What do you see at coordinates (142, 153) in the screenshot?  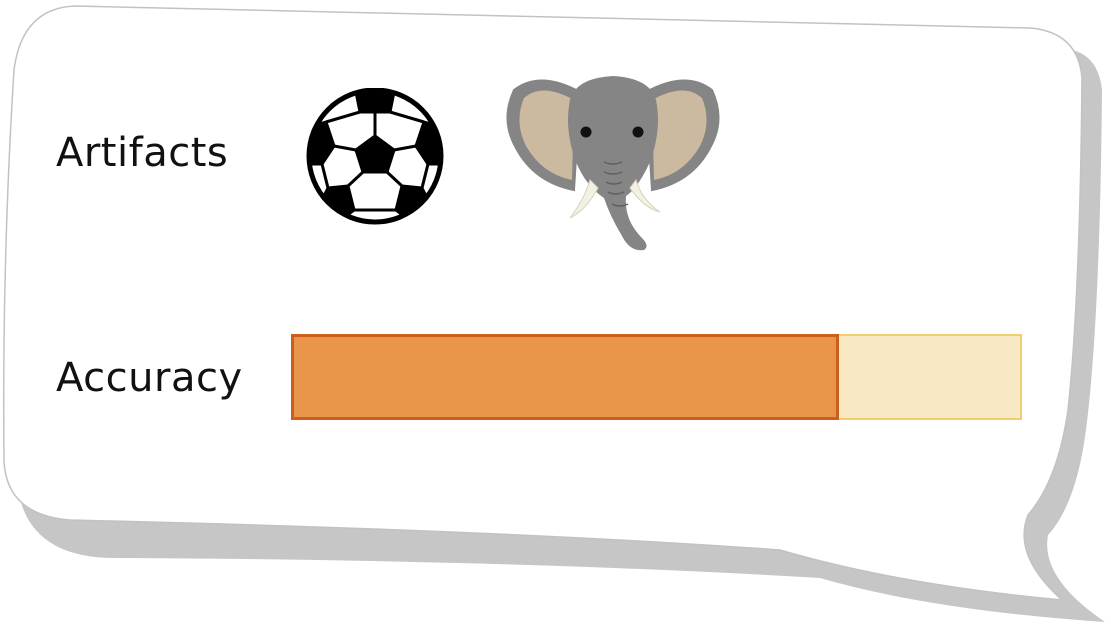 I see `artifacts-label: Artifacts` at bounding box center [142, 153].